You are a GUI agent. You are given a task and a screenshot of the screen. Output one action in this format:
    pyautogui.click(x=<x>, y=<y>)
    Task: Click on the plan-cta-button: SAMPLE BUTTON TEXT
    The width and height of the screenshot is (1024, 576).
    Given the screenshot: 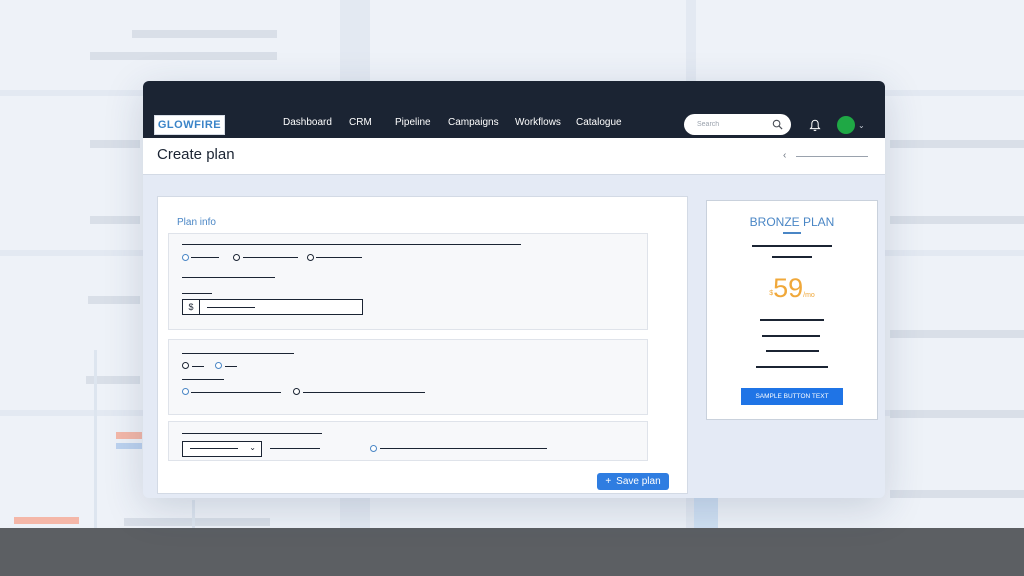 What is the action you would take?
    pyautogui.click(x=792, y=396)
    